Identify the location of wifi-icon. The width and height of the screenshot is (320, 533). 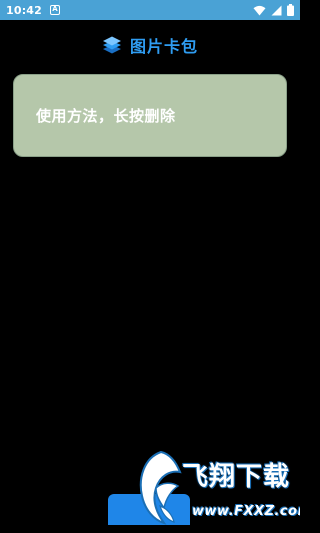
(259, 10).